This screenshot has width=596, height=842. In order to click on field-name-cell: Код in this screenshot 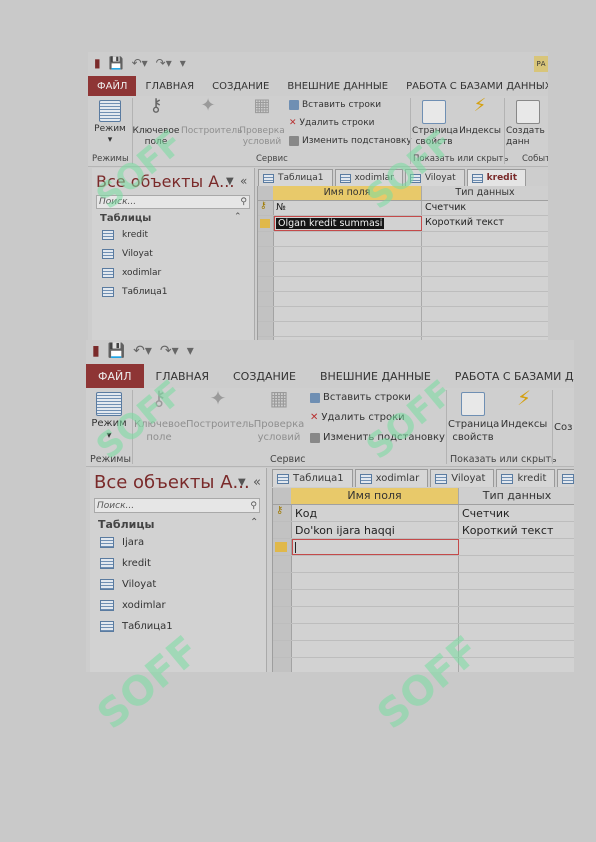, I will do `click(306, 513)`.